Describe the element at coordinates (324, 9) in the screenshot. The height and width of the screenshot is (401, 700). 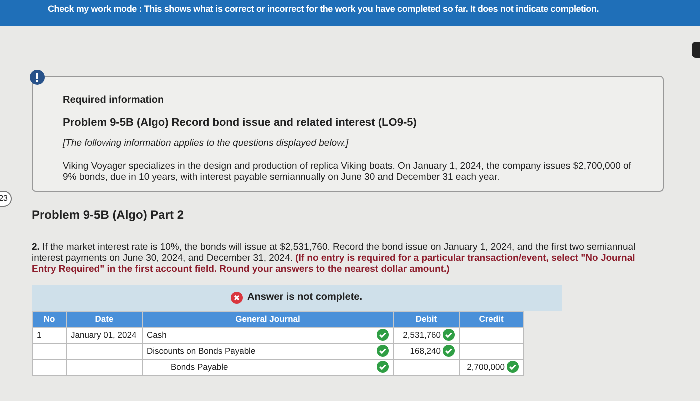
I see `banner-text: Check my work mode : This shows what is correct or incorrect for the work you have completed so far. It does not indicate completion.` at that location.